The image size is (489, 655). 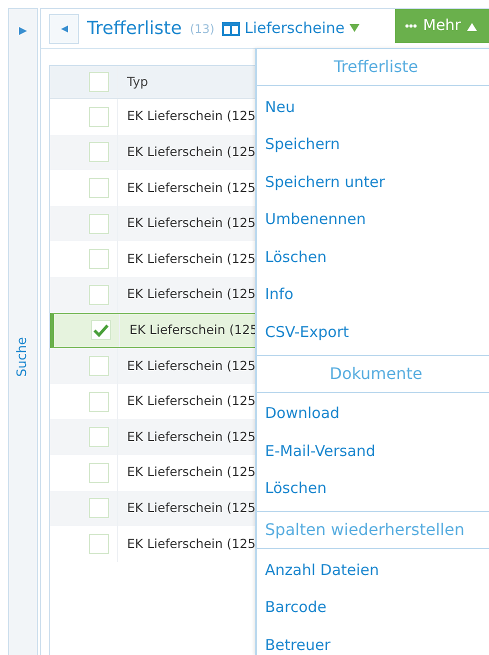 I want to click on menu-item: Betreuer, so click(x=373, y=640).